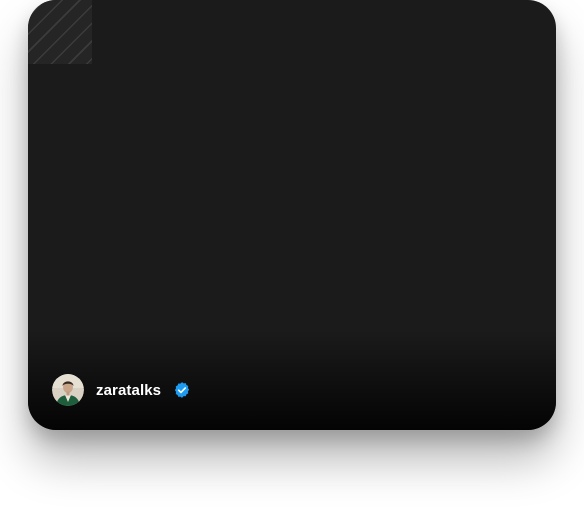 The height and width of the screenshot is (508, 584). Describe the element at coordinates (128, 390) in the screenshot. I see `username: zaratalks` at that location.